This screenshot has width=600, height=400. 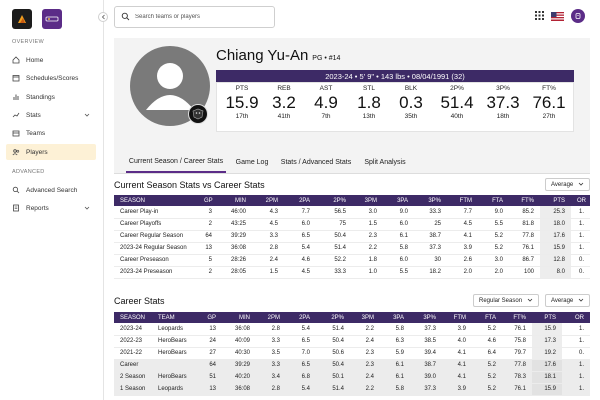 What do you see at coordinates (156, 224) in the screenshot?
I see `table-cell: Career Playoffs` at bounding box center [156, 224].